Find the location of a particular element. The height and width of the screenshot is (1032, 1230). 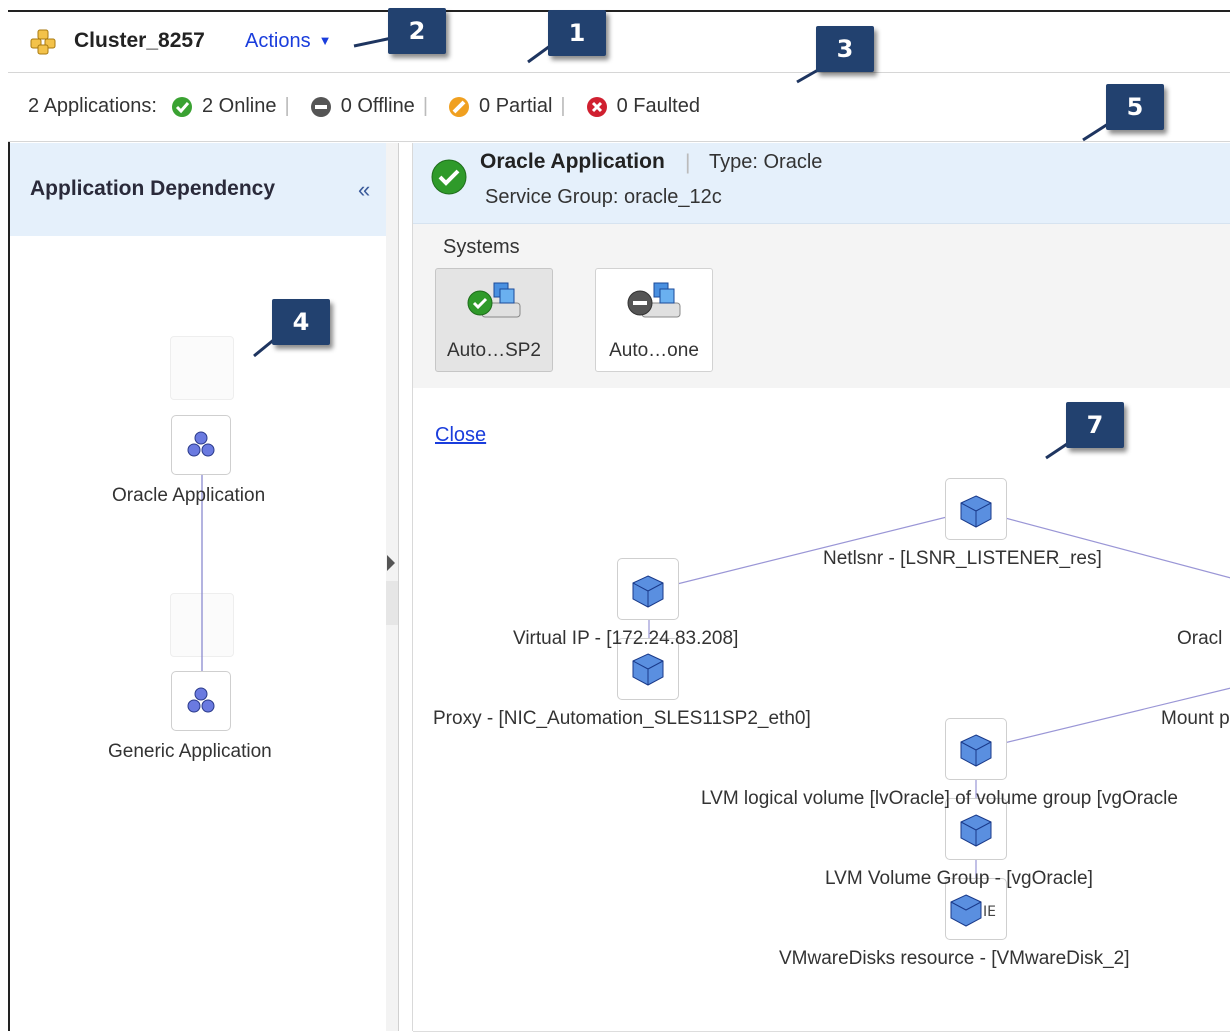

panel-splitter is located at coordinates (392, 587).